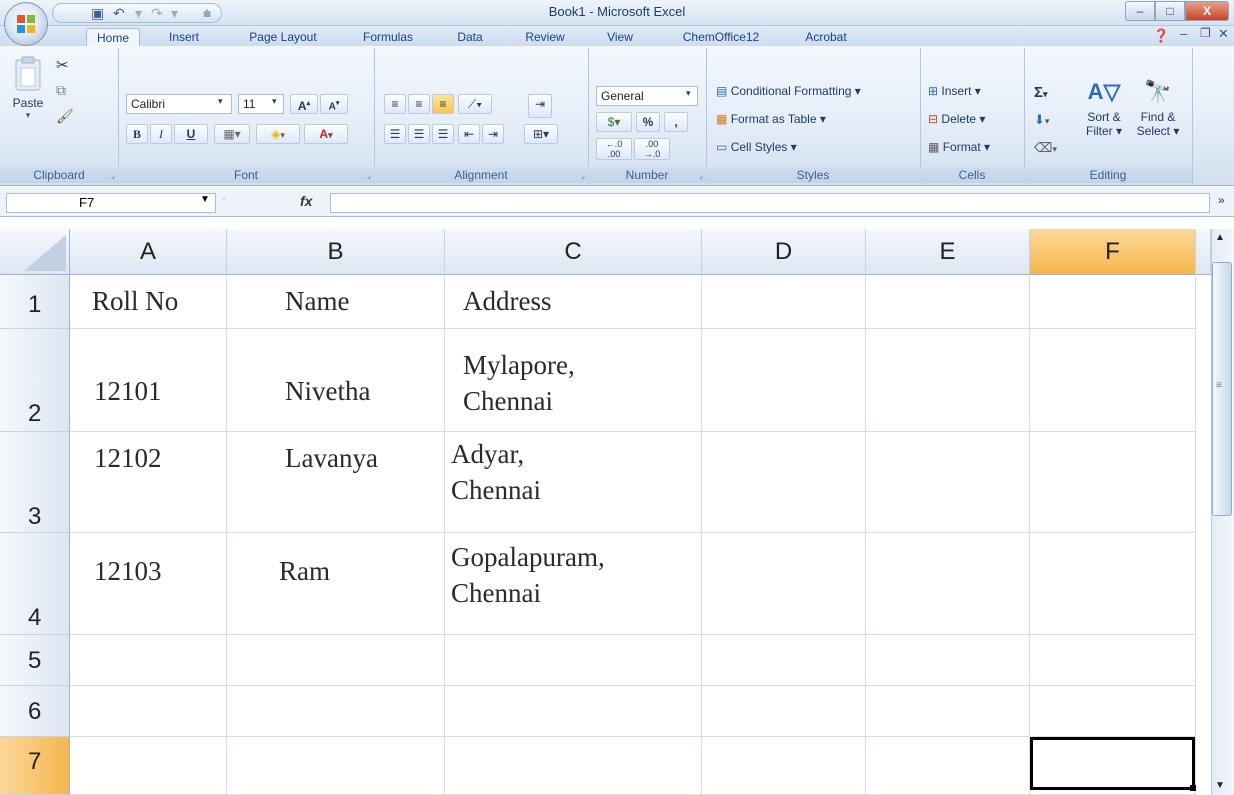 The height and width of the screenshot is (795, 1234). I want to click on column-header-d: D, so click(784, 252).